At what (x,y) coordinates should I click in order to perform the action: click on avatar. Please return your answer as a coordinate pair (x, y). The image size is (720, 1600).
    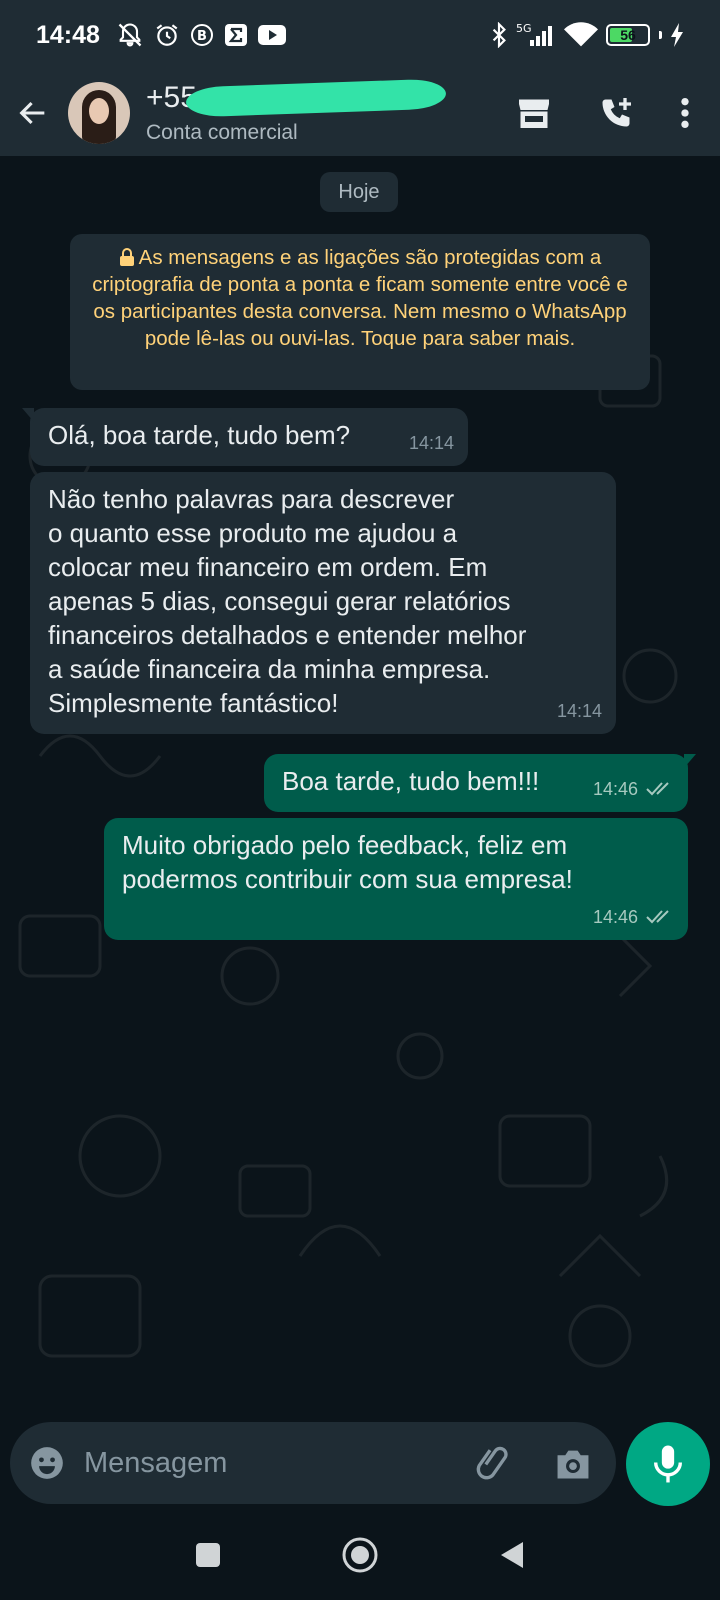
    Looking at the image, I should click on (99, 113).